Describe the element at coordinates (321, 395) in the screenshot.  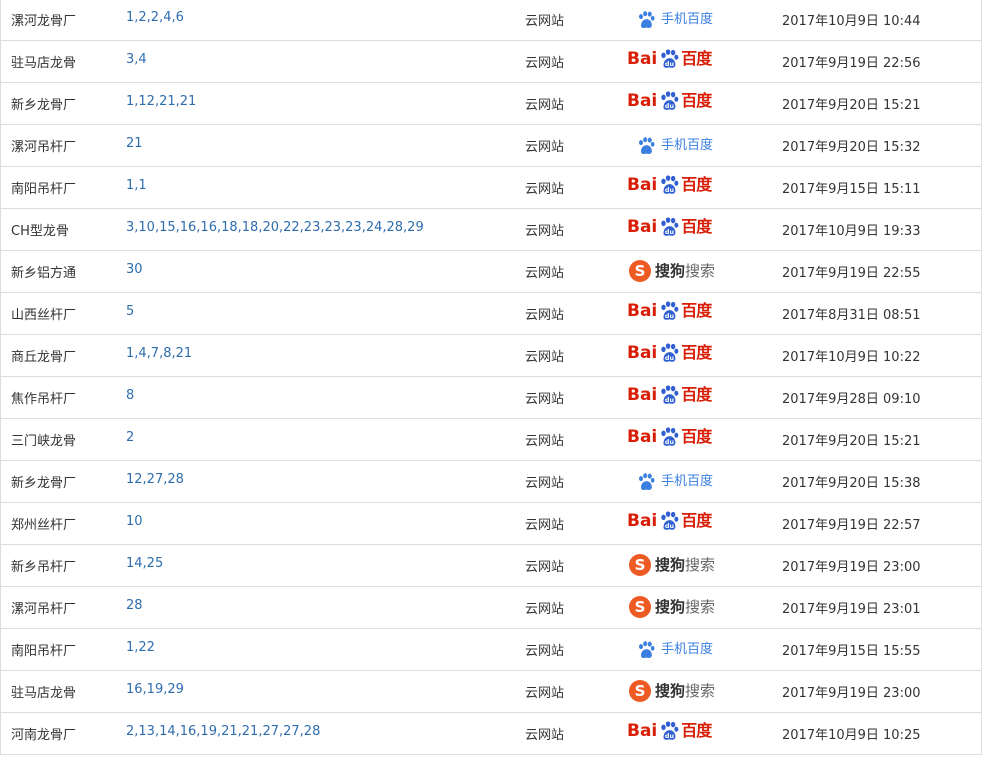
I see `keyword-rank-list: 8` at that location.